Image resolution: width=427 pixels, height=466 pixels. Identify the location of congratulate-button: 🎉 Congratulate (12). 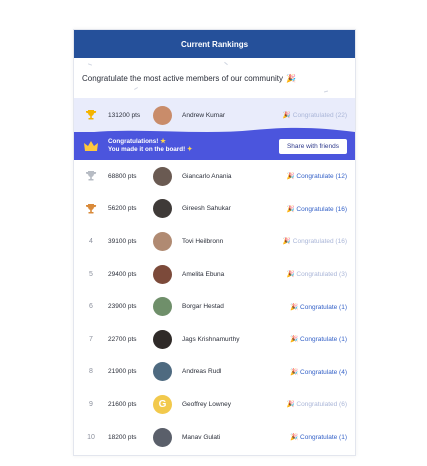
(313, 176).